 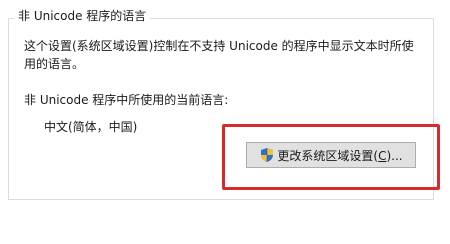 What do you see at coordinates (82, 16) in the screenshot?
I see `group-title: 非 Unicode 程序的语言` at bounding box center [82, 16].